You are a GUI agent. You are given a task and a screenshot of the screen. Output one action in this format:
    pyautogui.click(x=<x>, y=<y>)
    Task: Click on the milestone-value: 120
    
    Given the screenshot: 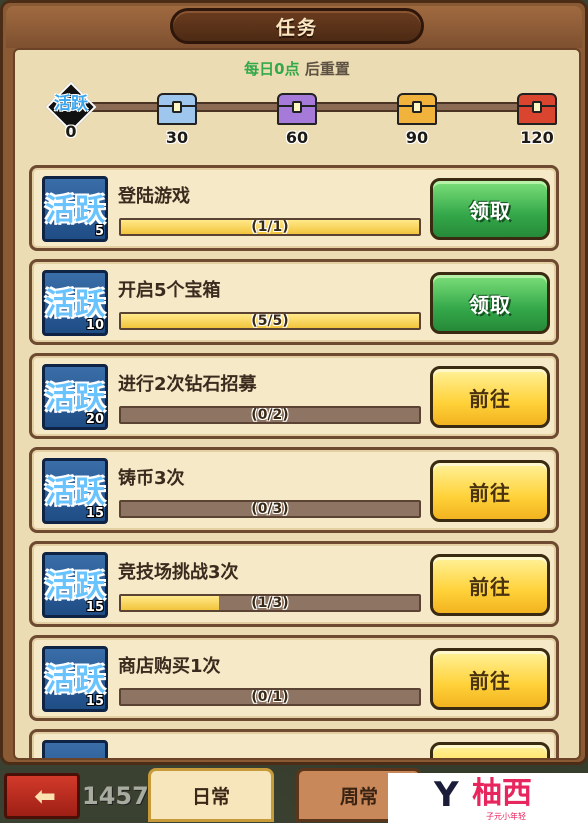 What is the action you would take?
    pyautogui.click(x=537, y=137)
    